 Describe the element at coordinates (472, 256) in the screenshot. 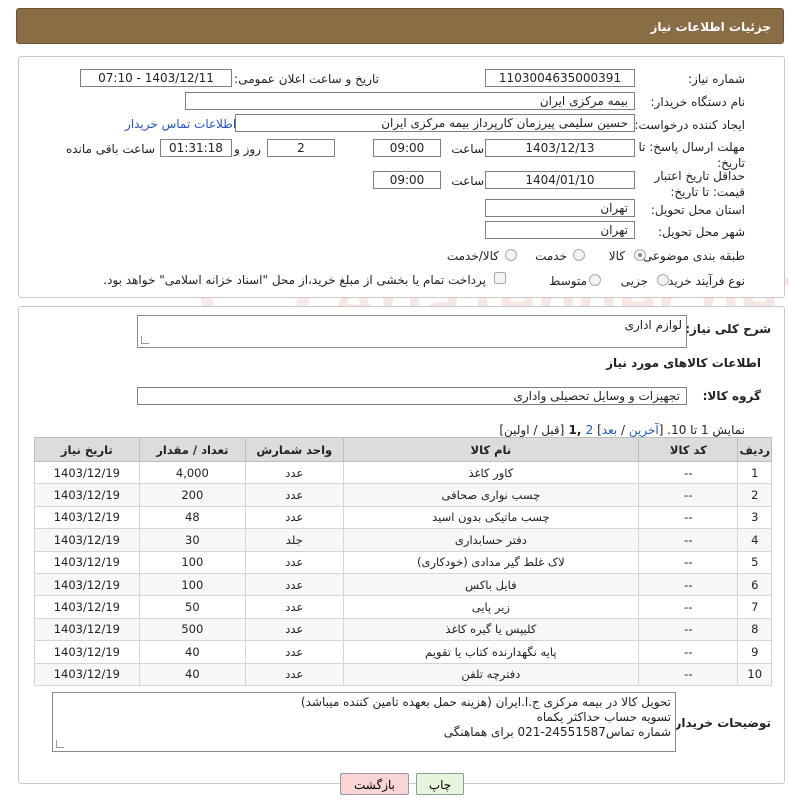

I see `category-option-both: کالا/خدمت` at that location.